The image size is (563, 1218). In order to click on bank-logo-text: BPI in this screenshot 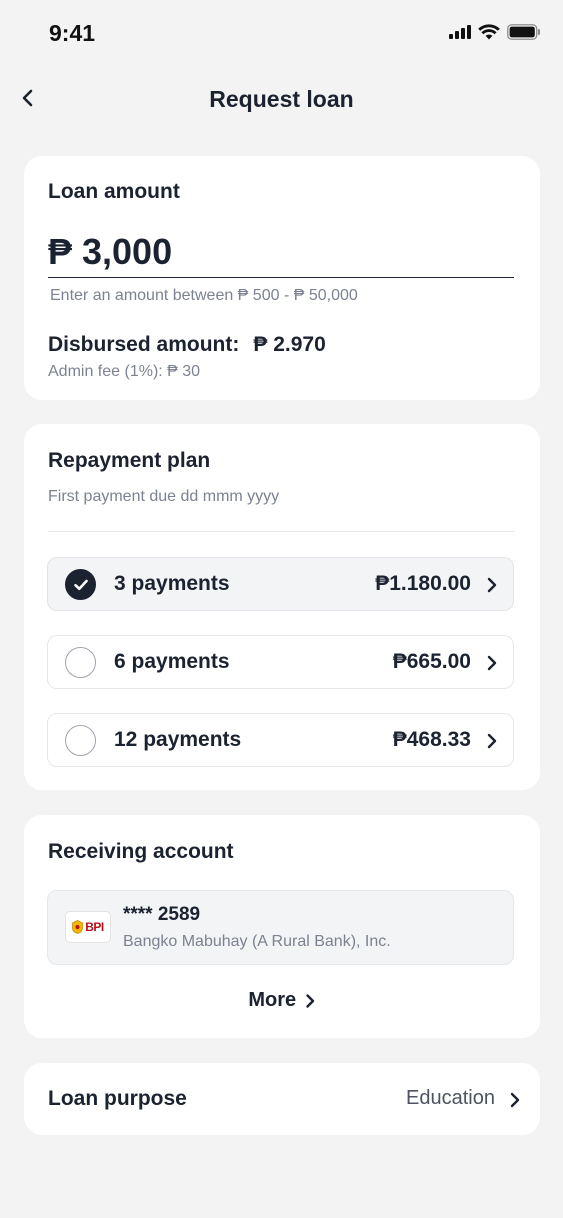, I will do `click(94, 927)`.